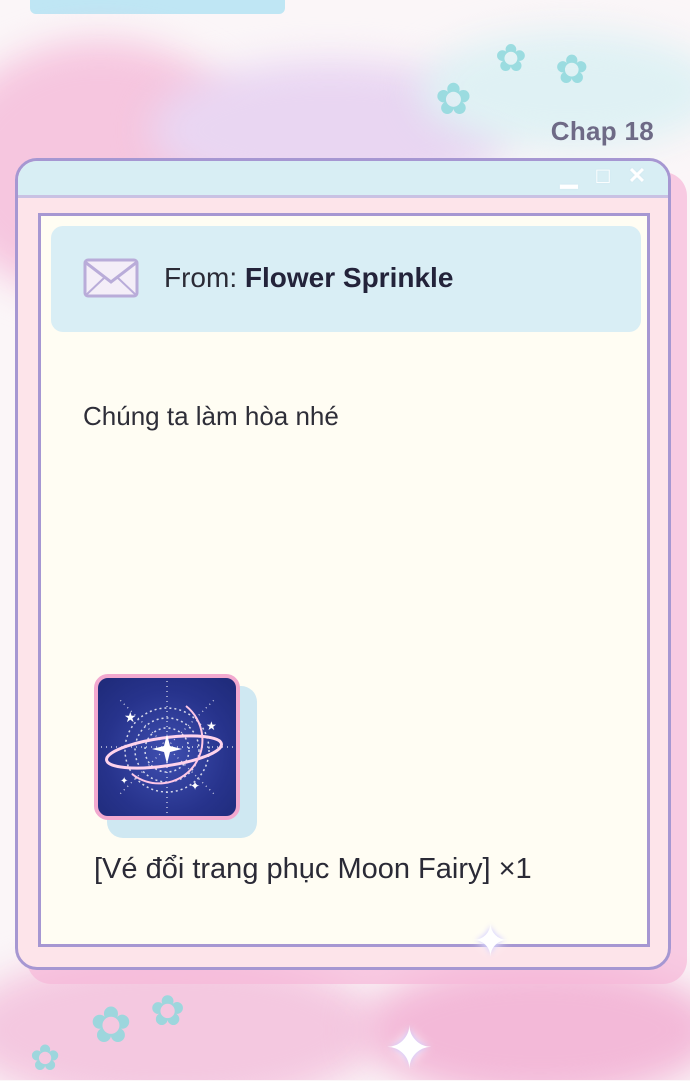  What do you see at coordinates (204, 277) in the screenshot?
I see `from-label: From:` at bounding box center [204, 277].